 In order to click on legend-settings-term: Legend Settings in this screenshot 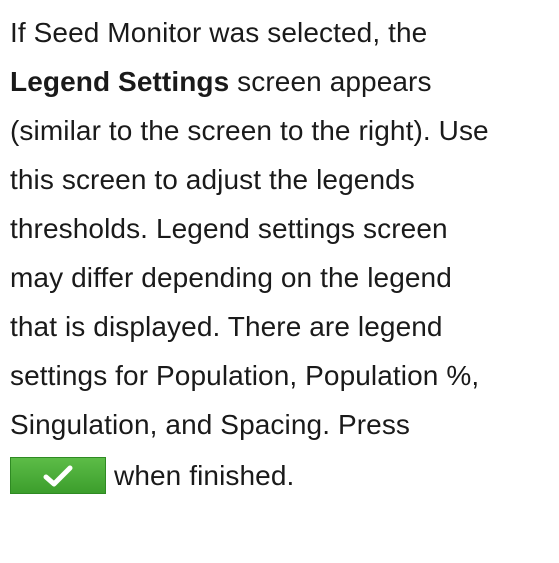, I will do `click(120, 81)`.